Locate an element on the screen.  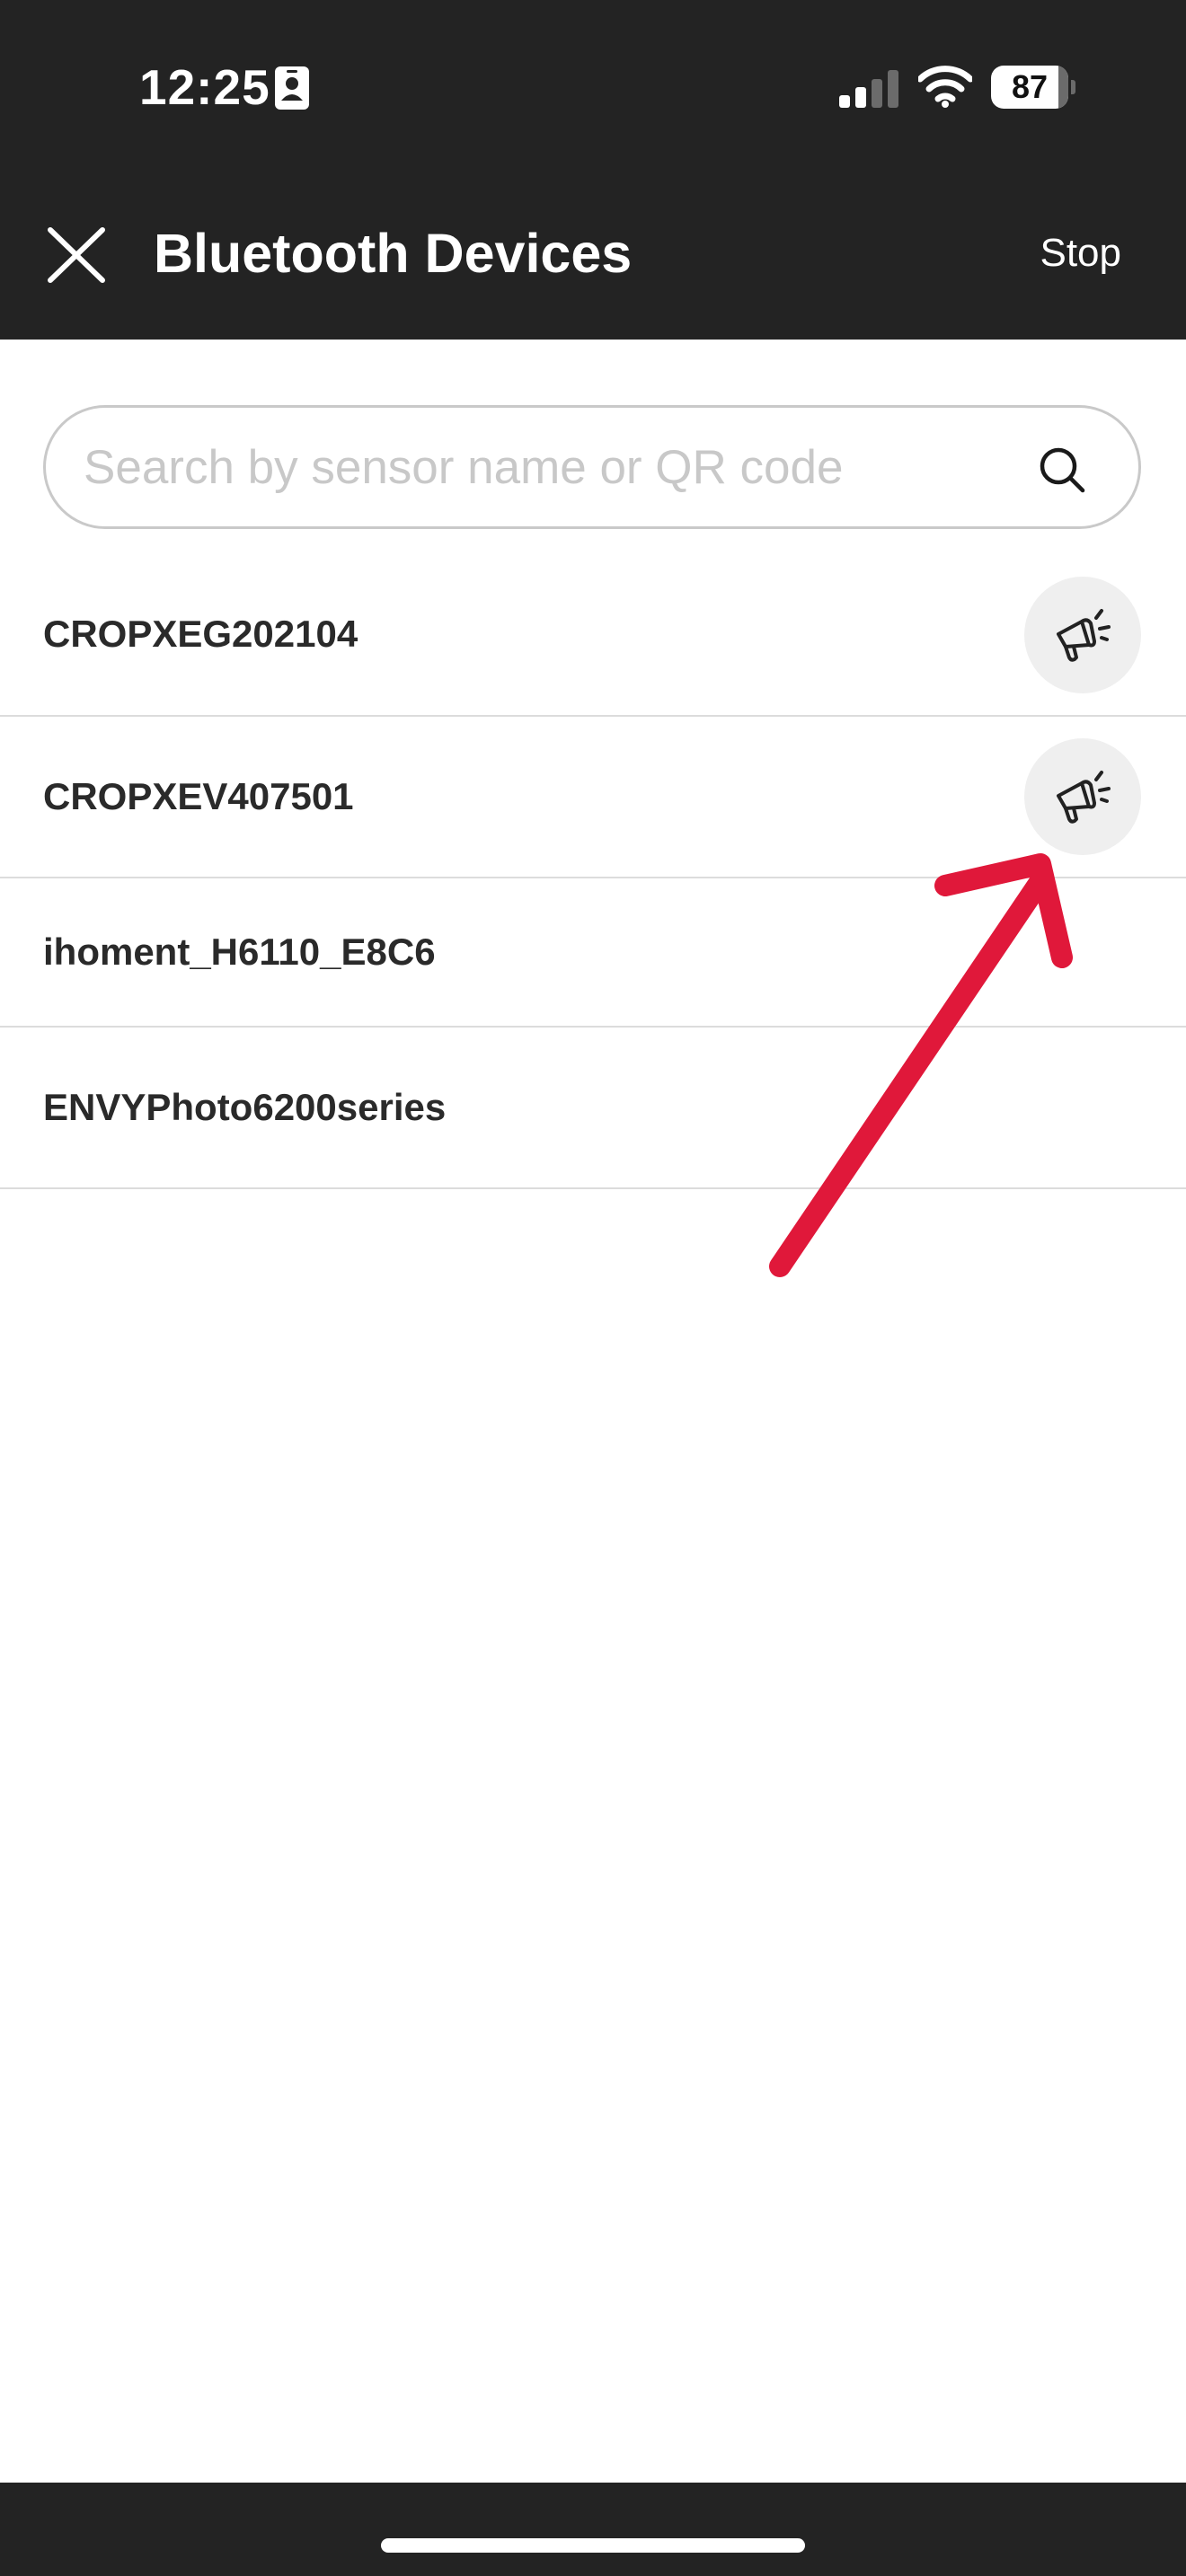
stop-button: Stop is located at coordinates (1080, 253).